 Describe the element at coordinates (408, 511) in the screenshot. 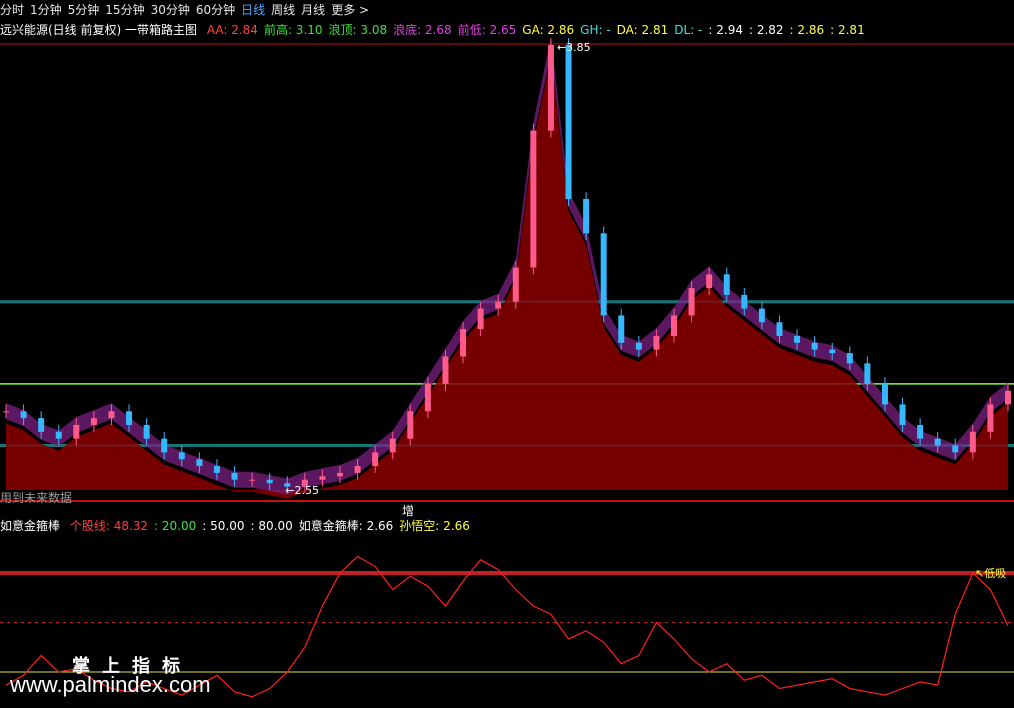

I see `increase-label: 增` at that location.